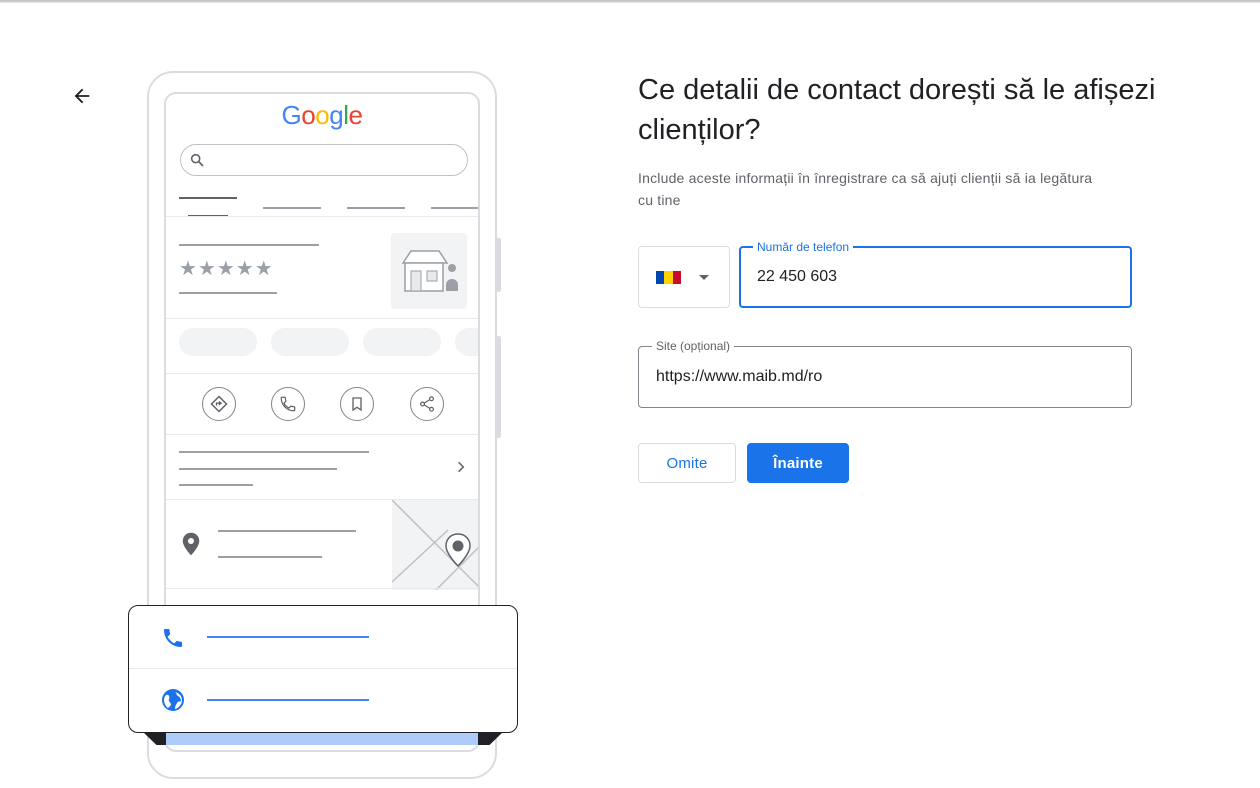 The height and width of the screenshot is (788, 1260). I want to click on country-code-select, so click(684, 277).